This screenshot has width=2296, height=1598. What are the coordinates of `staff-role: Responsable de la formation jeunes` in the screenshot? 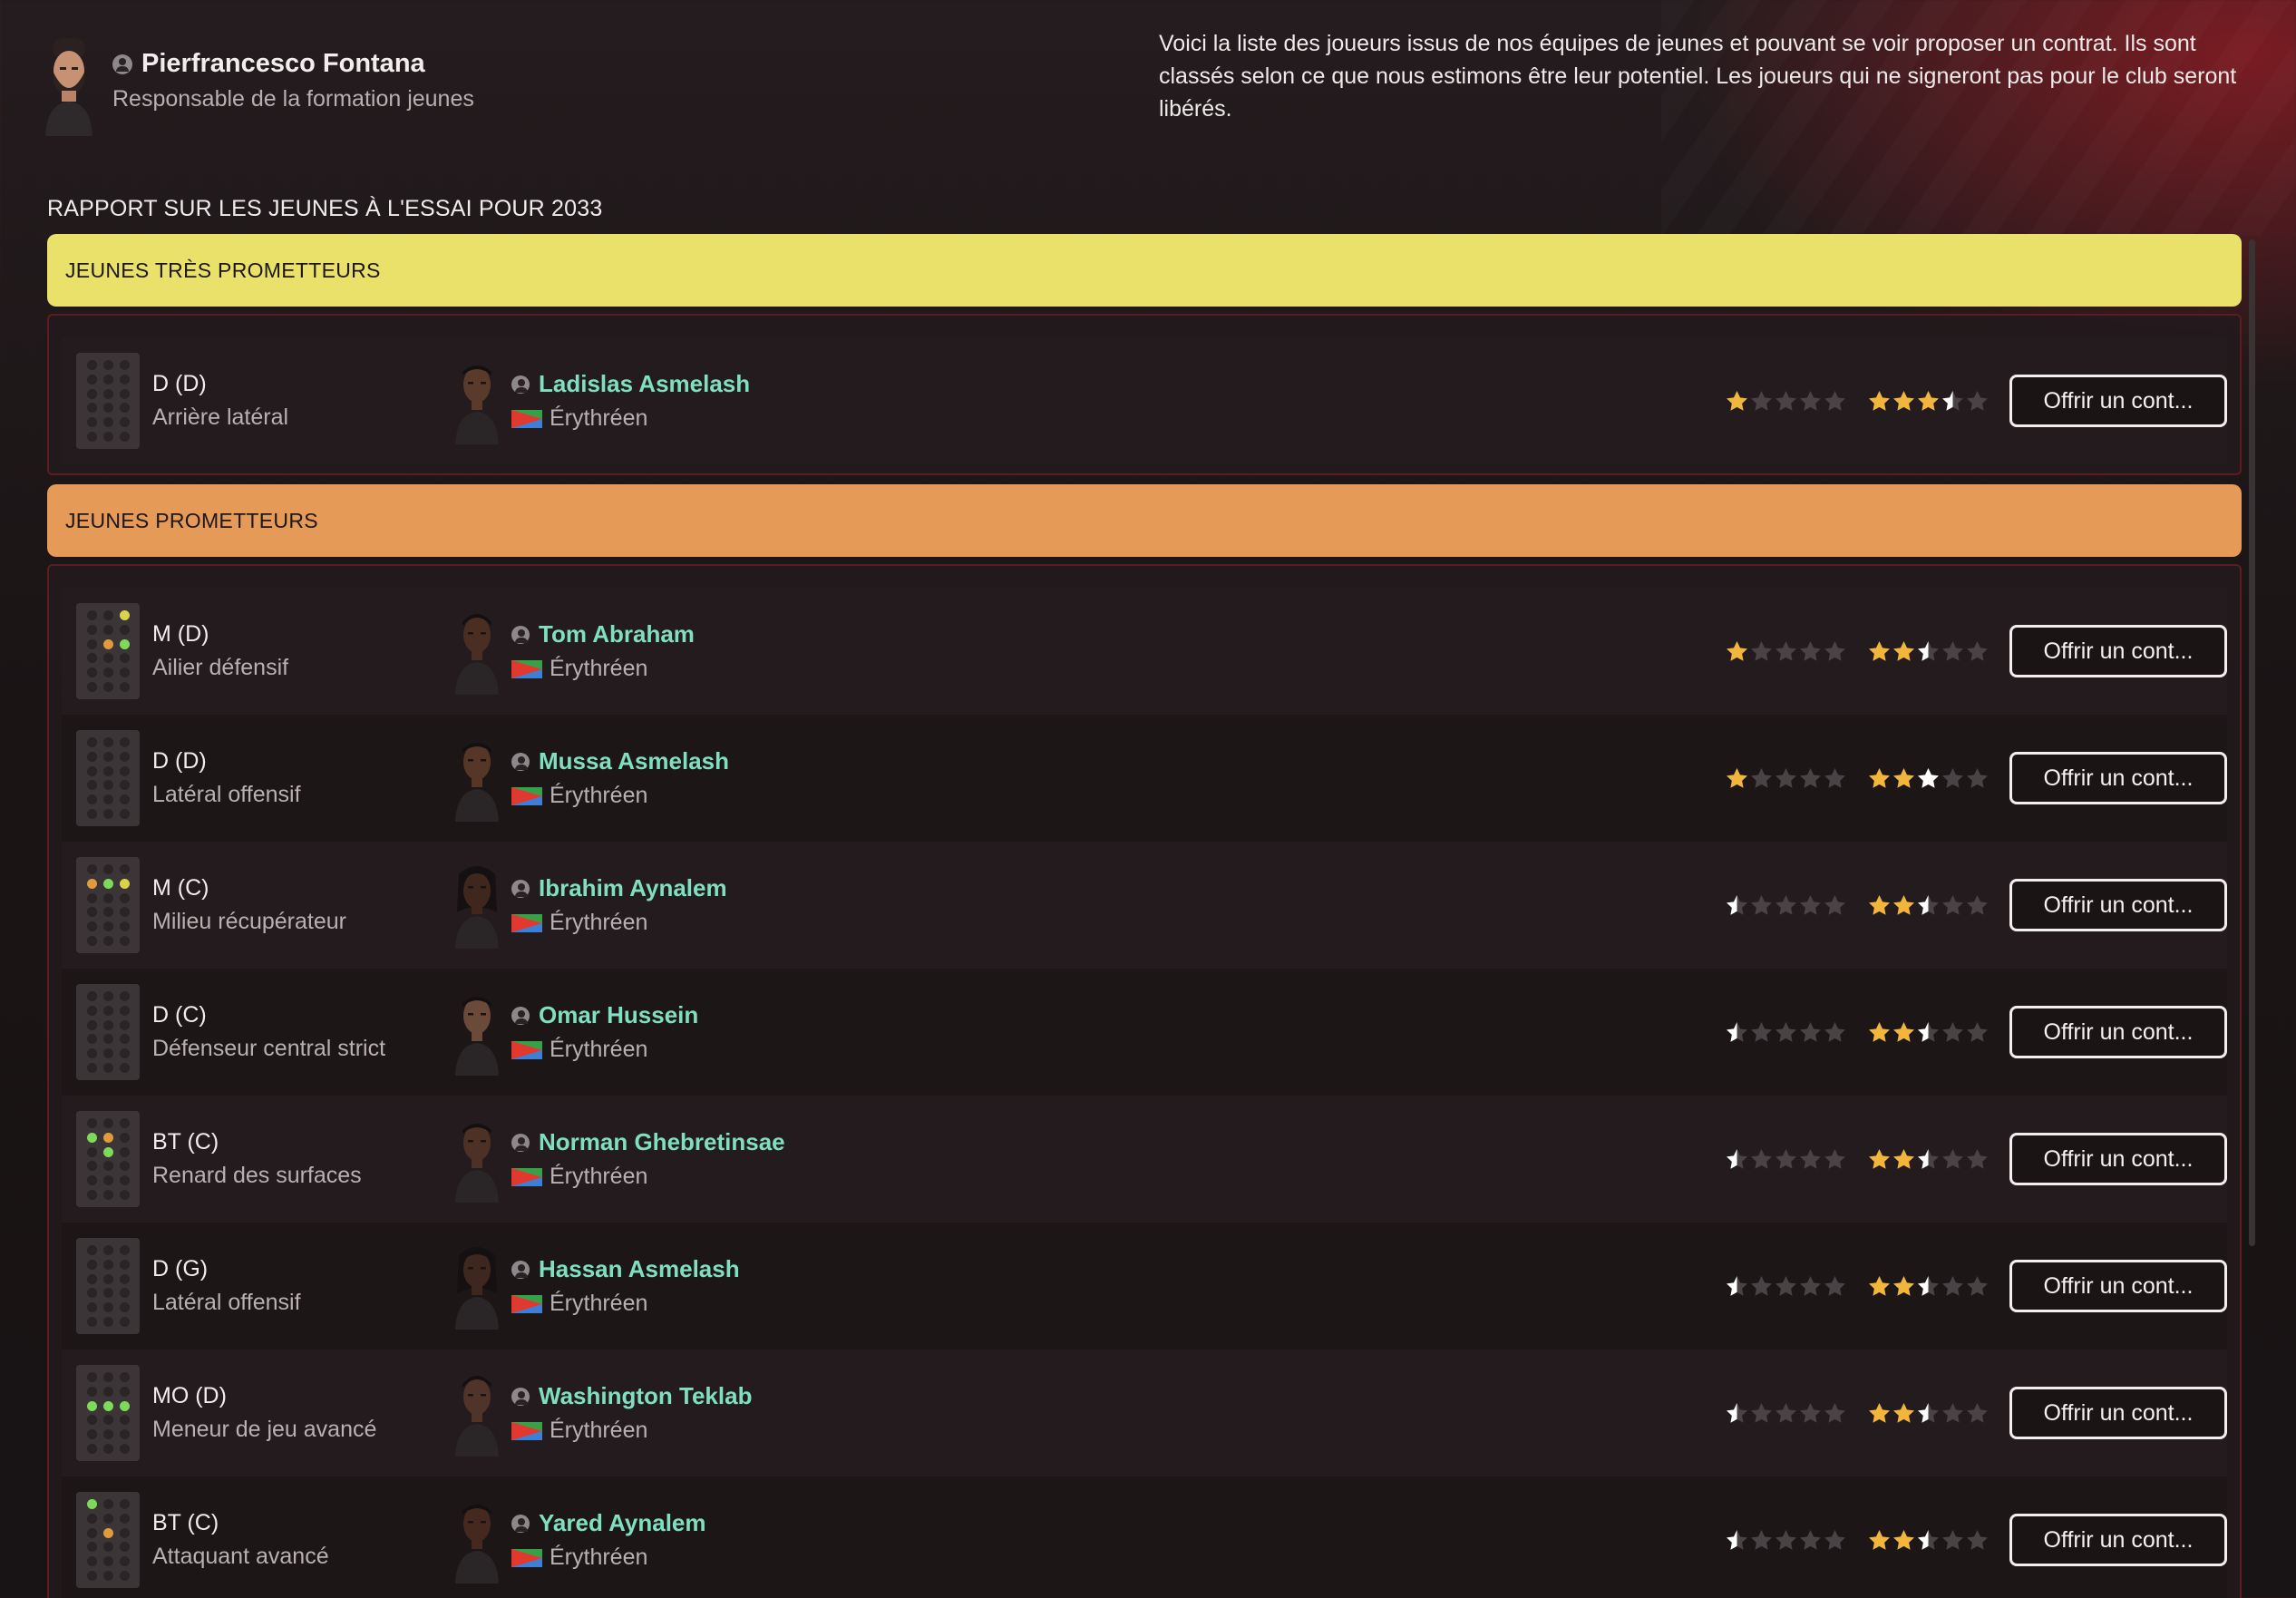 It's located at (293, 99).